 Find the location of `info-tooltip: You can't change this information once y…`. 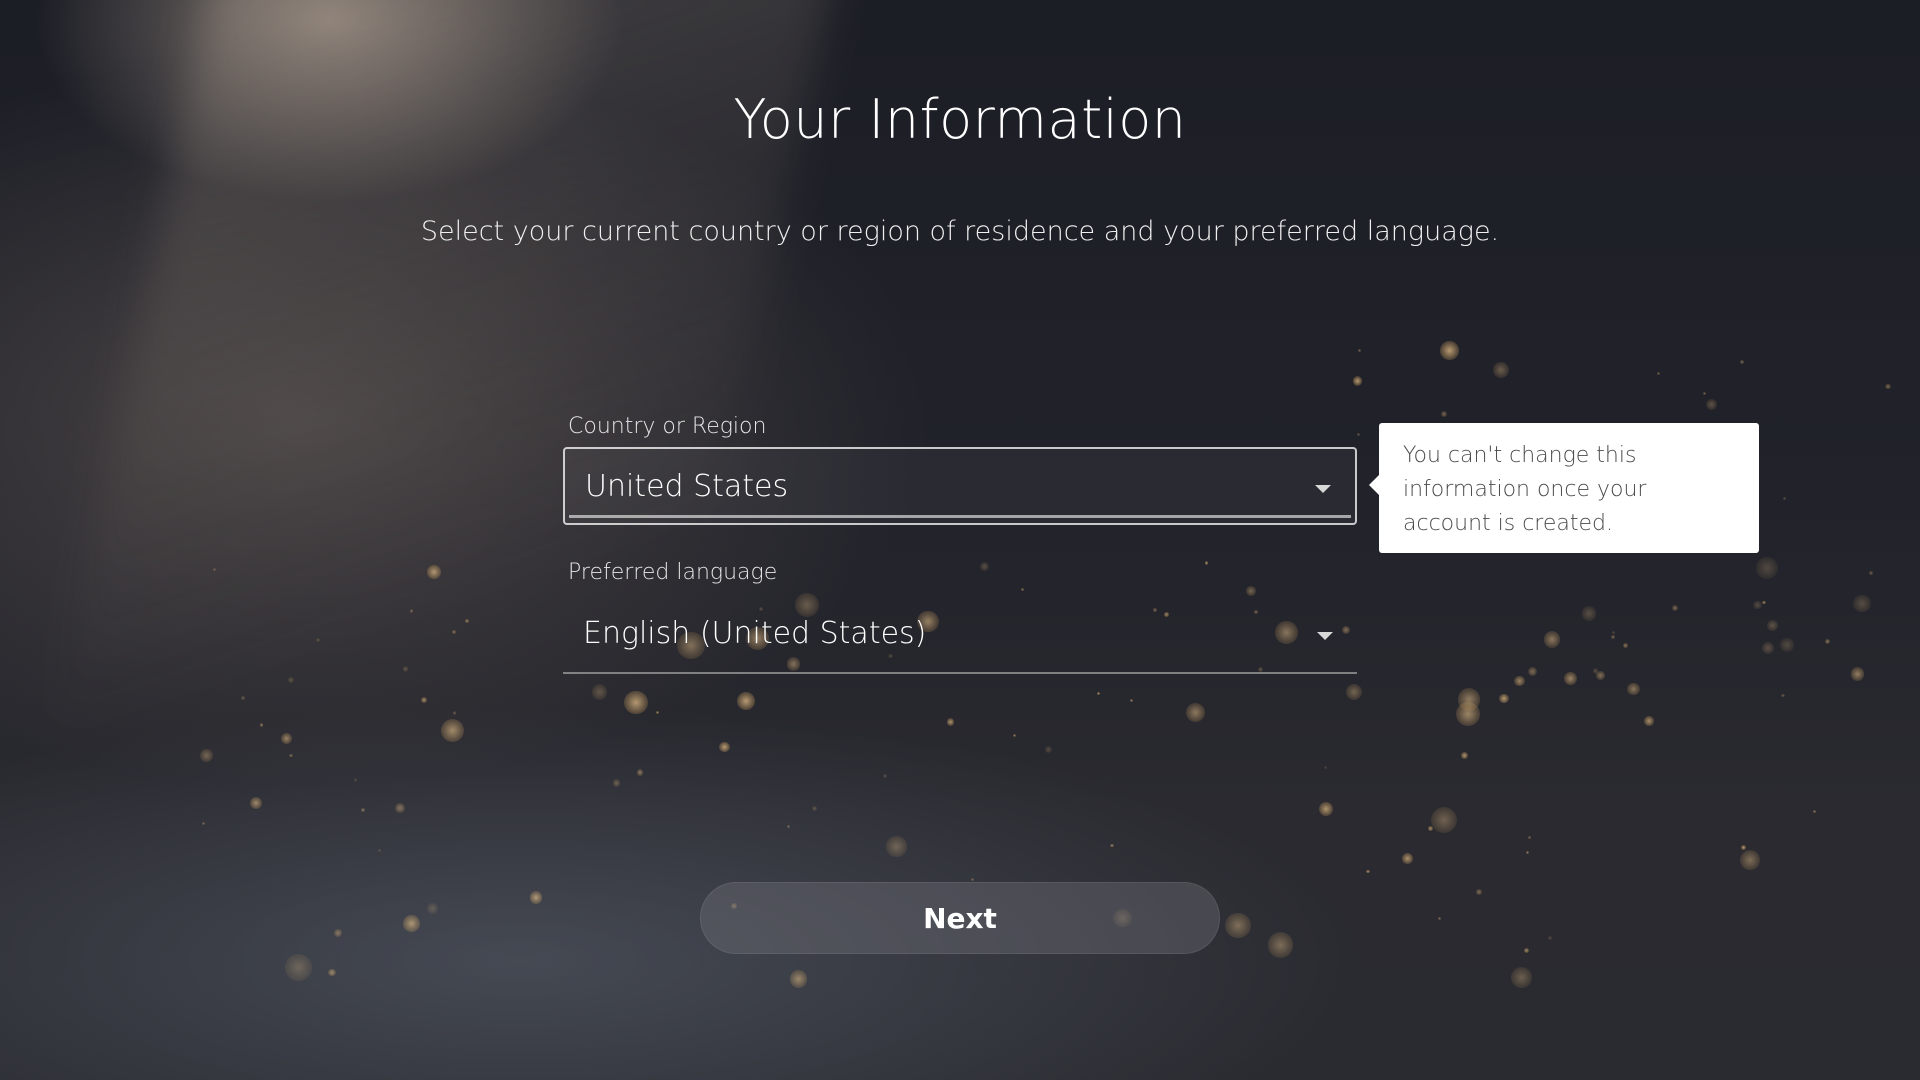

info-tooltip: You can't change this information once y… is located at coordinates (1564, 488).